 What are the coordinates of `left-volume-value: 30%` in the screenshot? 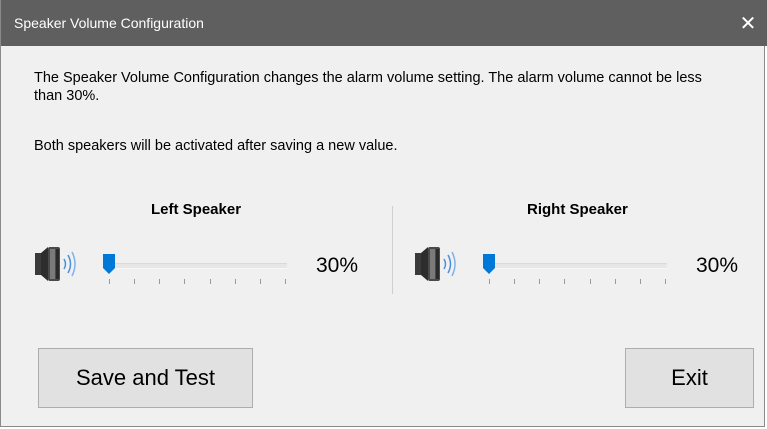 It's located at (337, 265).